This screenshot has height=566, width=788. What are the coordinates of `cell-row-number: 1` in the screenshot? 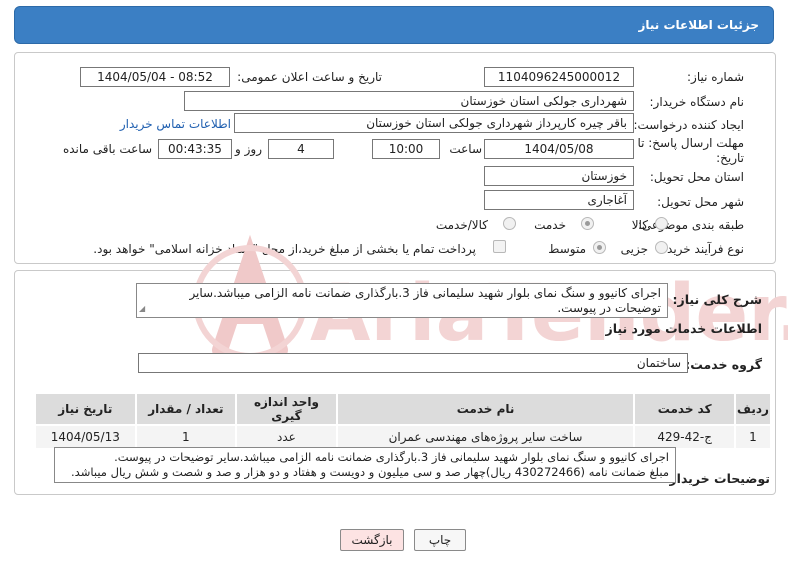 It's located at (753, 437).